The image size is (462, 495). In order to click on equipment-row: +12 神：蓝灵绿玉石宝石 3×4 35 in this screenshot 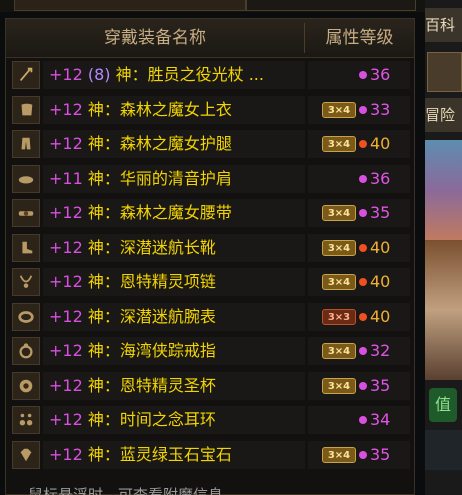, I will do `click(210, 455)`.